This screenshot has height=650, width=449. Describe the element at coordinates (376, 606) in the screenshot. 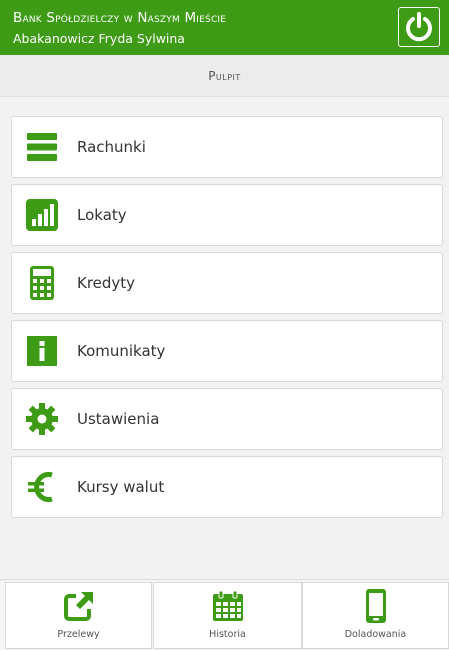

I see `mobile-phone-icon` at that location.